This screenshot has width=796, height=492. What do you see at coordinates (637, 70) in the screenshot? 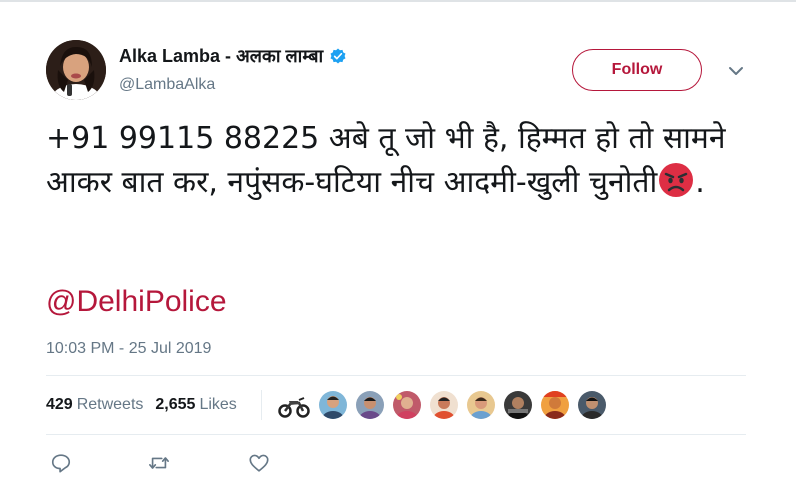
I see `follow-button: Follow` at bounding box center [637, 70].